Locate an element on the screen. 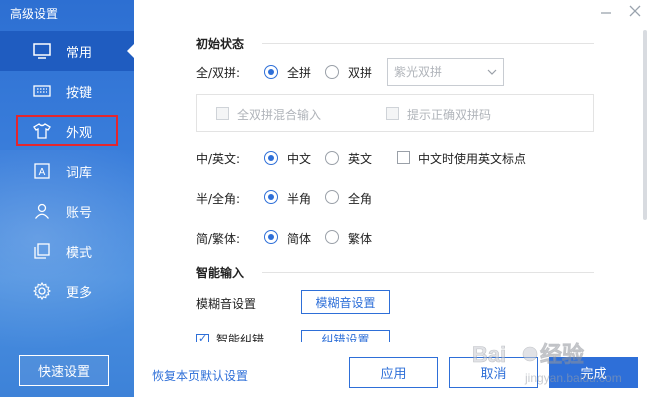 This screenshot has height=397, width=649. radio-halfwidth-label: 半角 is located at coordinates (299, 199).